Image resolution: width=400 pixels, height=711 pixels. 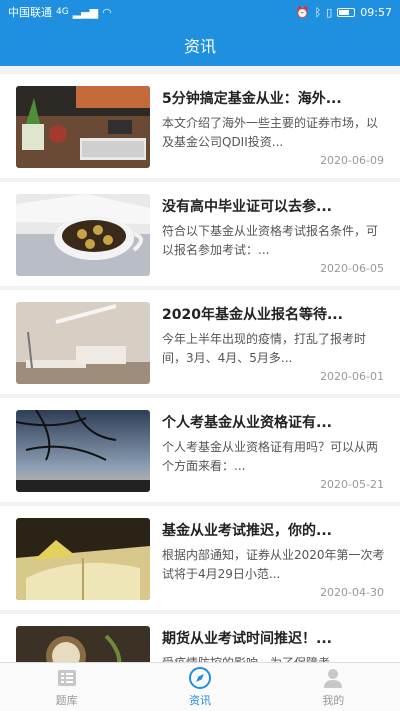 I want to click on tab-news: 资讯, so click(x=199, y=687).